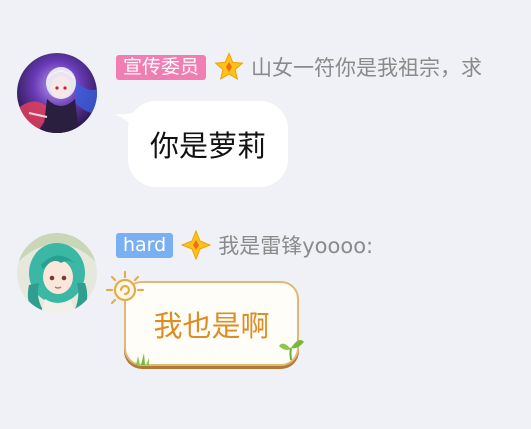 The height and width of the screenshot is (429, 531). Describe the element at coordinates (196, 245) in the screenshot. I see `diamond-badge-icon` at that location.